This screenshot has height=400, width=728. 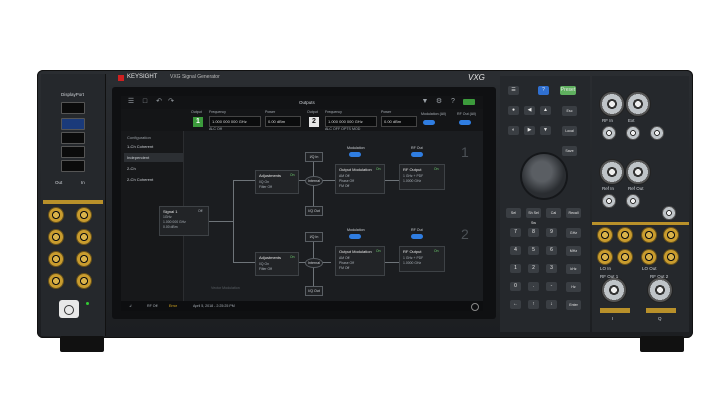 What do you see at coordinates (515, 286) in the screenshot?
I see `numpad-key: 0` at bounding box center [515, 286].